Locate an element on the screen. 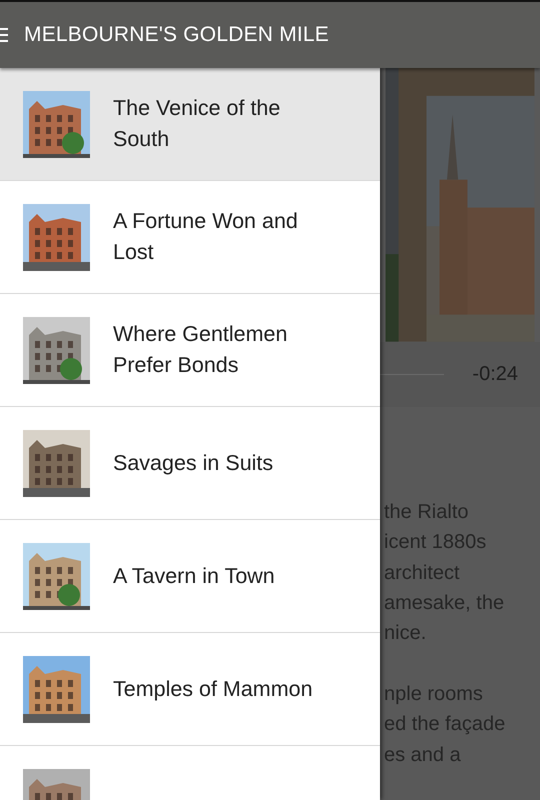 This screenshot has width=540, height=800. drawer-item: A Tavern in Town is located at coordinates (190, 576).